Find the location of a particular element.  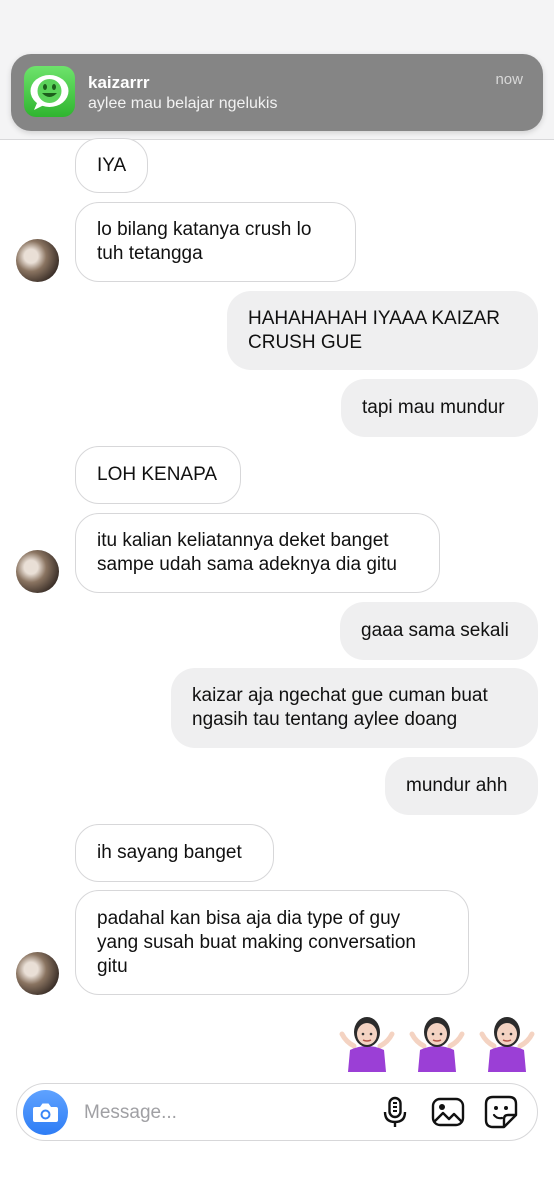

camera-button is located at coordinates (45, 1112).